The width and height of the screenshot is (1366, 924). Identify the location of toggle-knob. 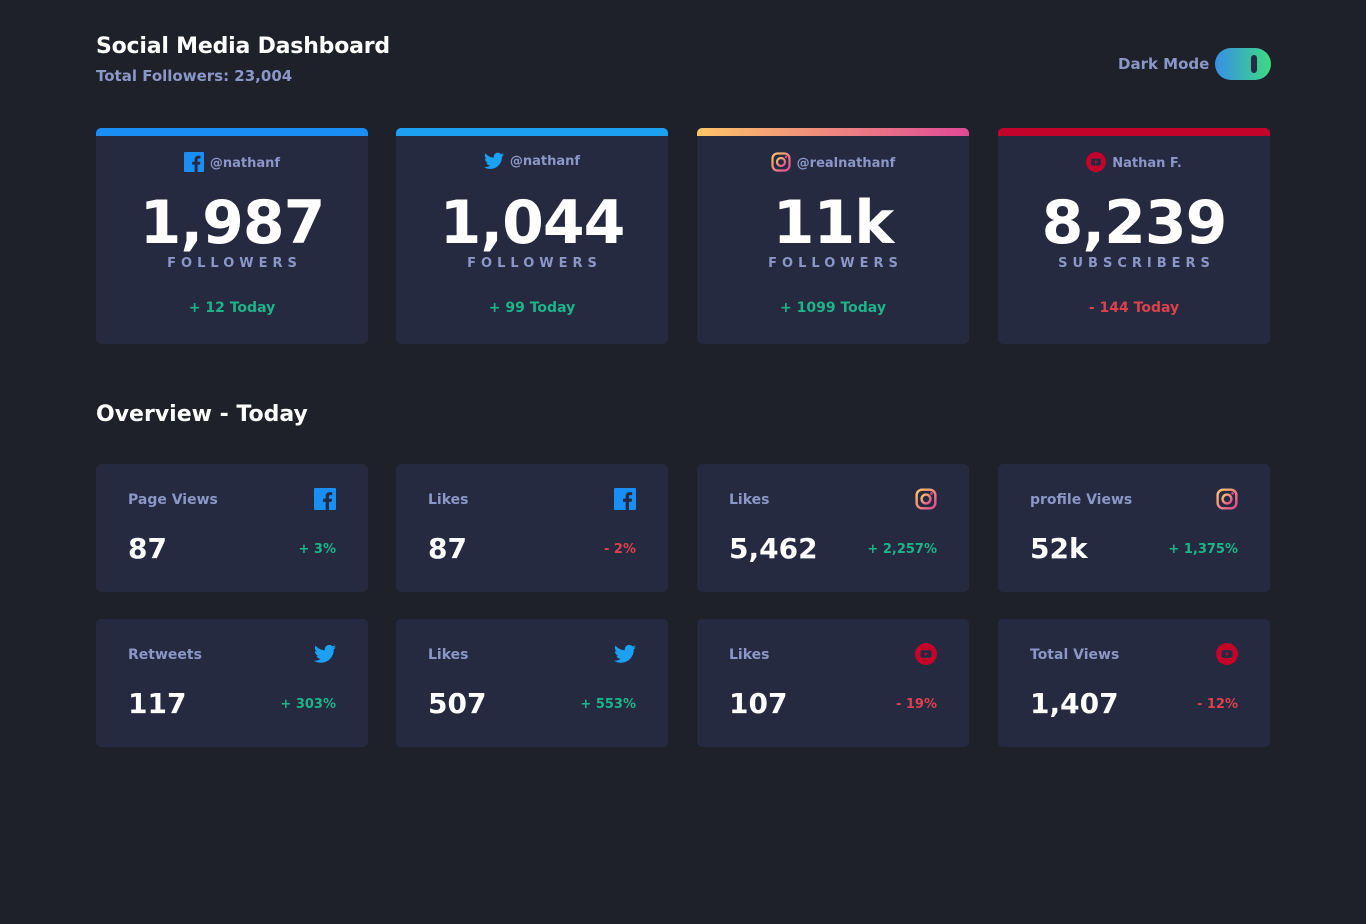
(1254, 64).